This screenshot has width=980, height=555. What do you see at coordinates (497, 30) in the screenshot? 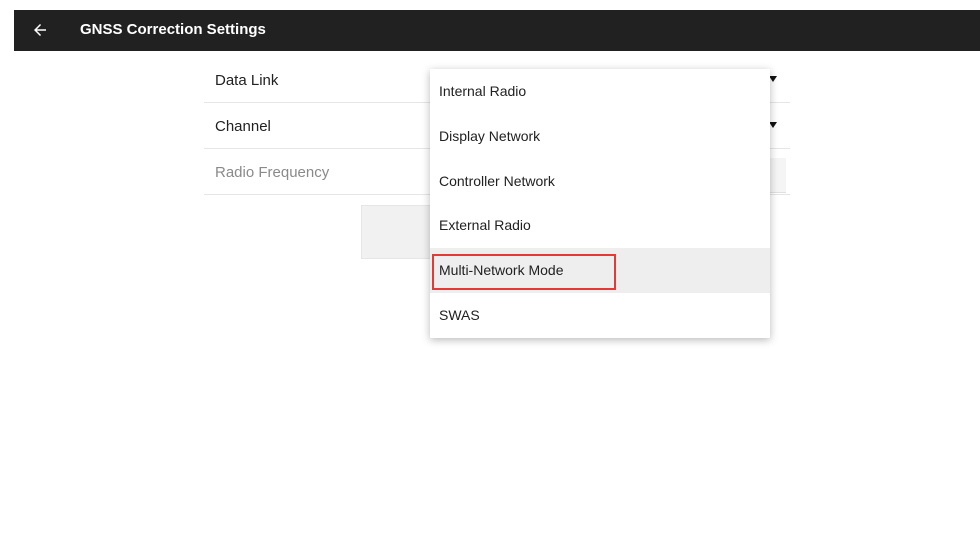
I see `app-bar: GNSS Correction Settings` at bounding box center [497, 30].